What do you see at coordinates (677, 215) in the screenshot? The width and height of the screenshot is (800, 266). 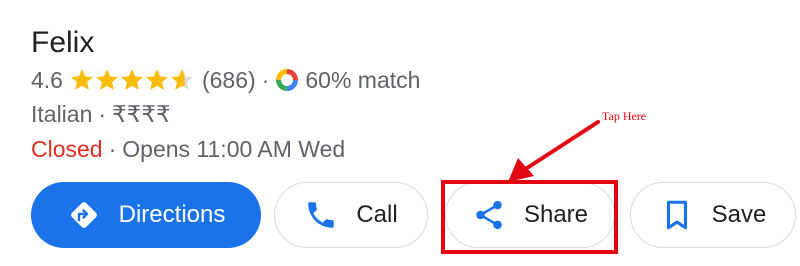 I see `bookmark-icon` at bounding box center [677, 215].